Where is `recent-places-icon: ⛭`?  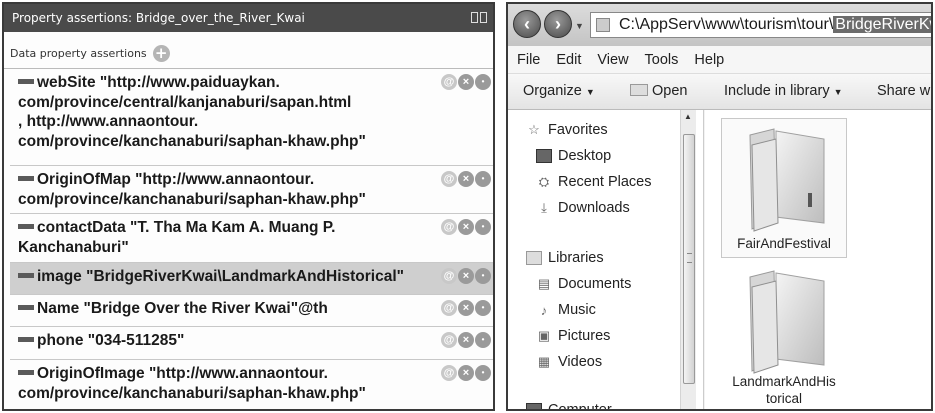 recent-places-icon: ⛭ is located at coordinates (544, 181).